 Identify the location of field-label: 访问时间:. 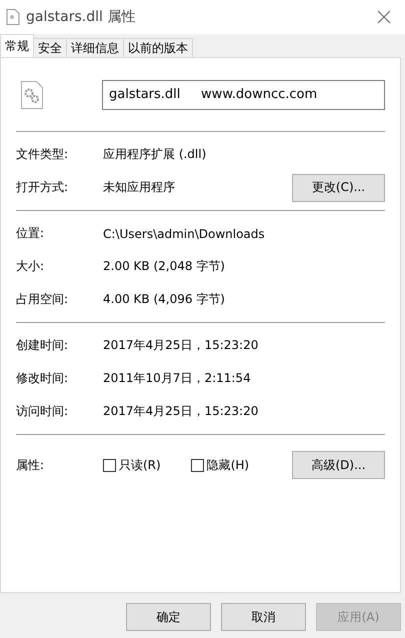
(43, 411).